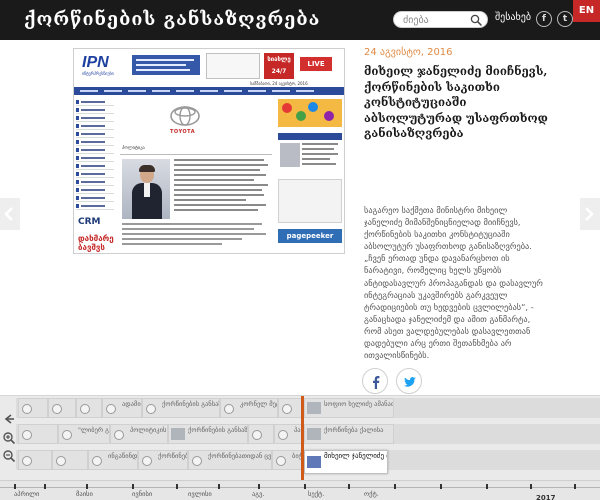 This screenshot has height=500, width=600. Describe the element at coordinates (316, 64) in the screenshot. I see `preview-live-badge: LIVE` at that location.